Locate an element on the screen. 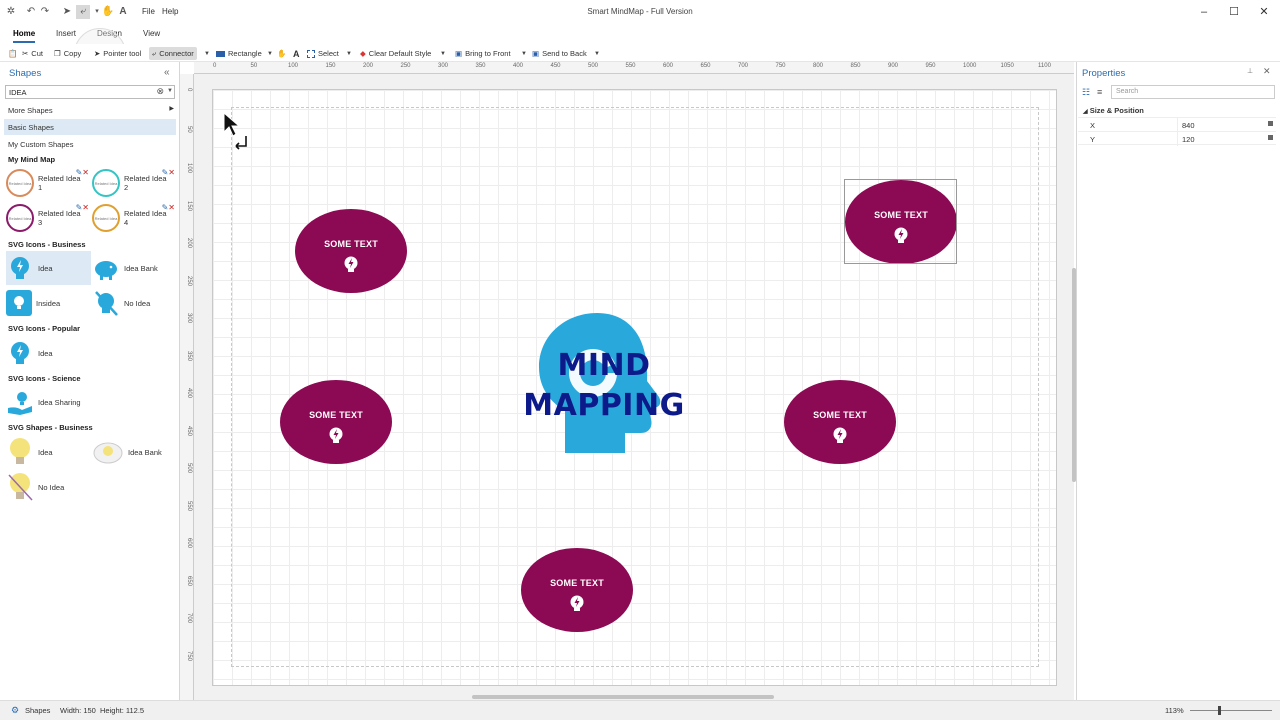 Image resolution: width=1280 pixels, height=720 pixels. idea-node-text: SOME TEXT is located at coordinates (351, 244).